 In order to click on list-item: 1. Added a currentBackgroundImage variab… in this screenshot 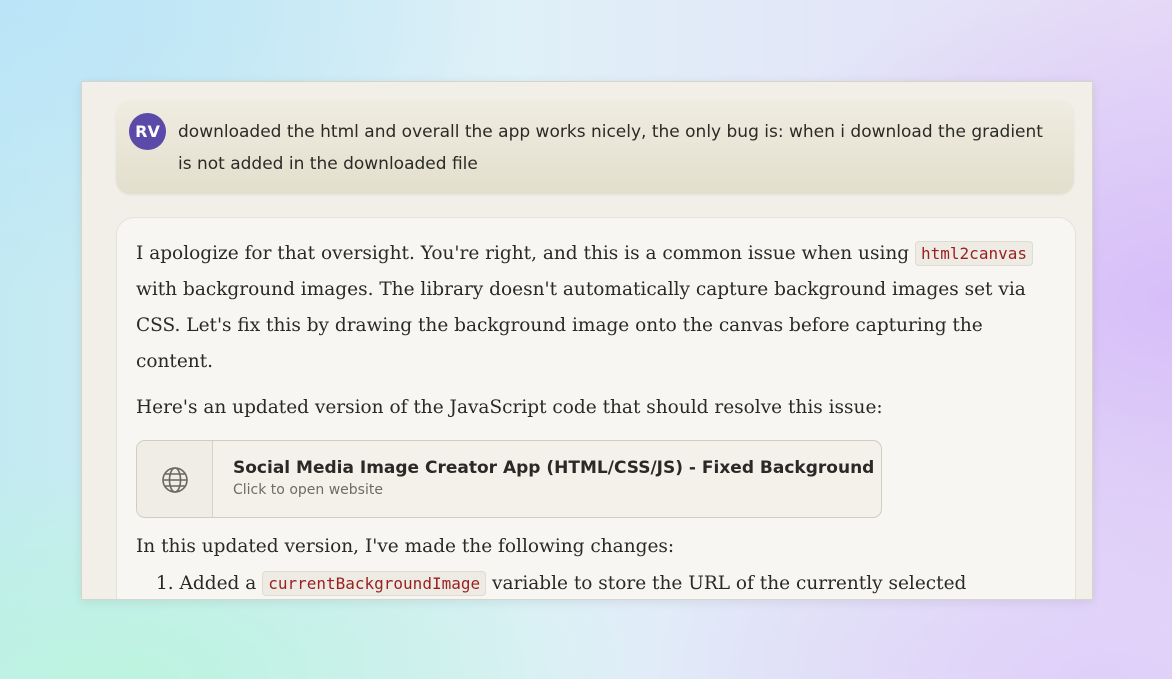, I will do `click(561, 582)`.